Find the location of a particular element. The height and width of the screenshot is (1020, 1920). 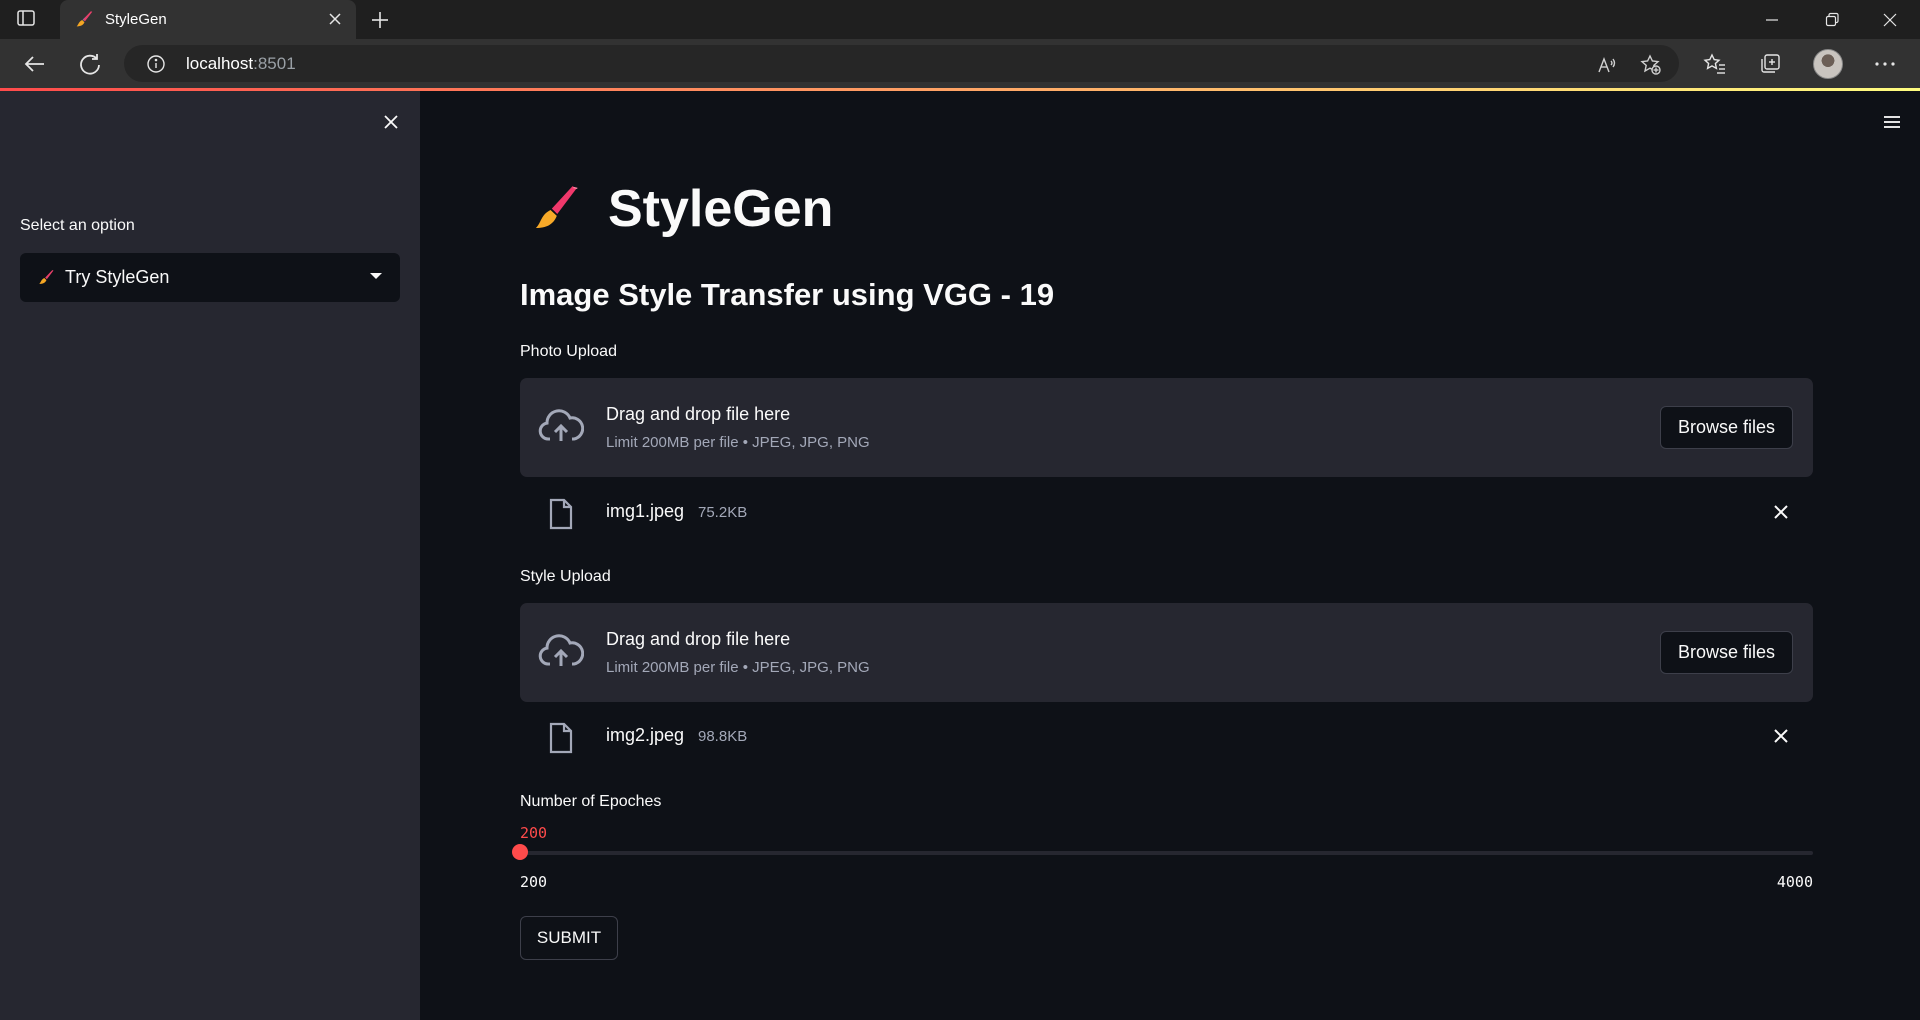

read-aloud-icon is located at coordinates (1607, 65).